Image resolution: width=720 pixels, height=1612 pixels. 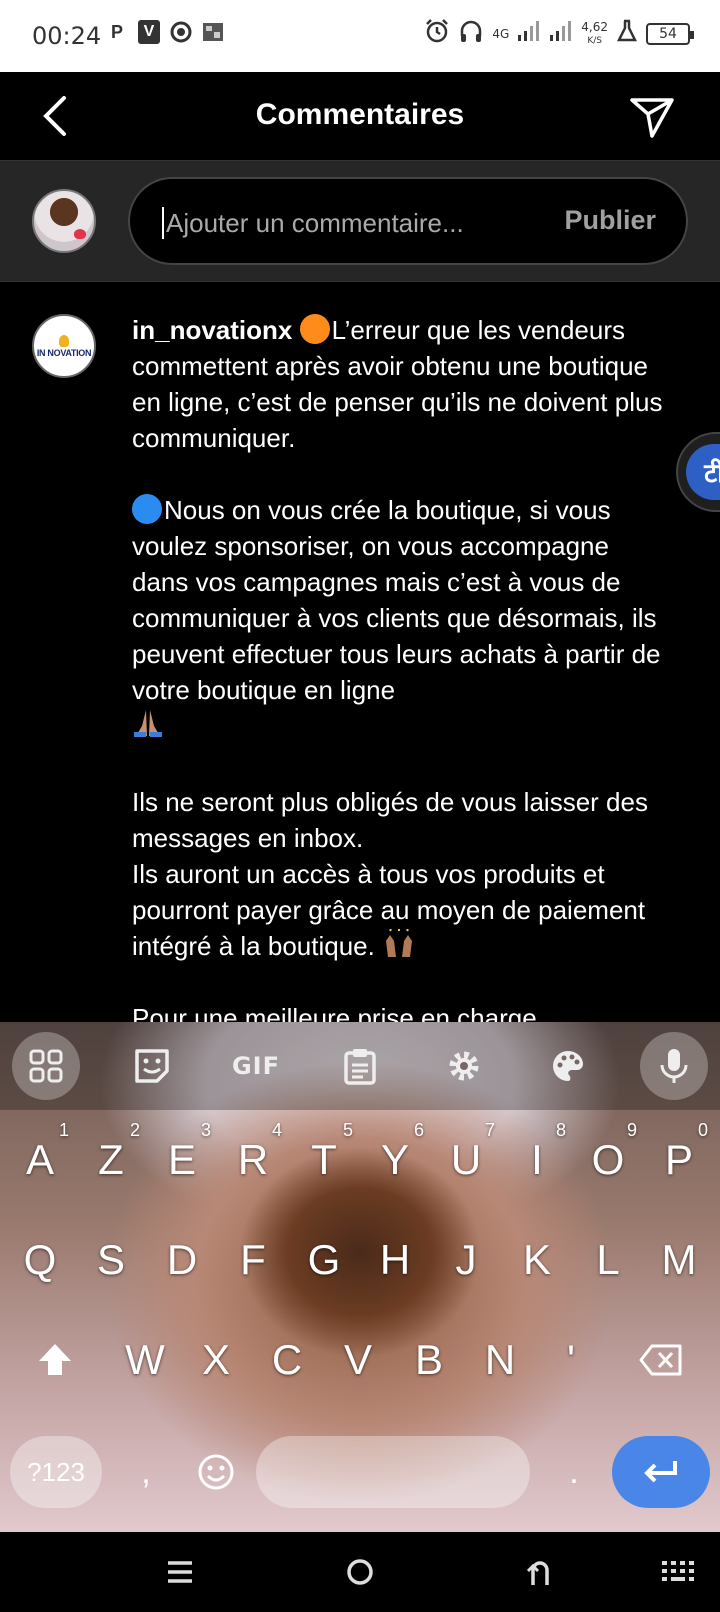 I want to click on speed-unit: K/S, so click(x=594, y=40).